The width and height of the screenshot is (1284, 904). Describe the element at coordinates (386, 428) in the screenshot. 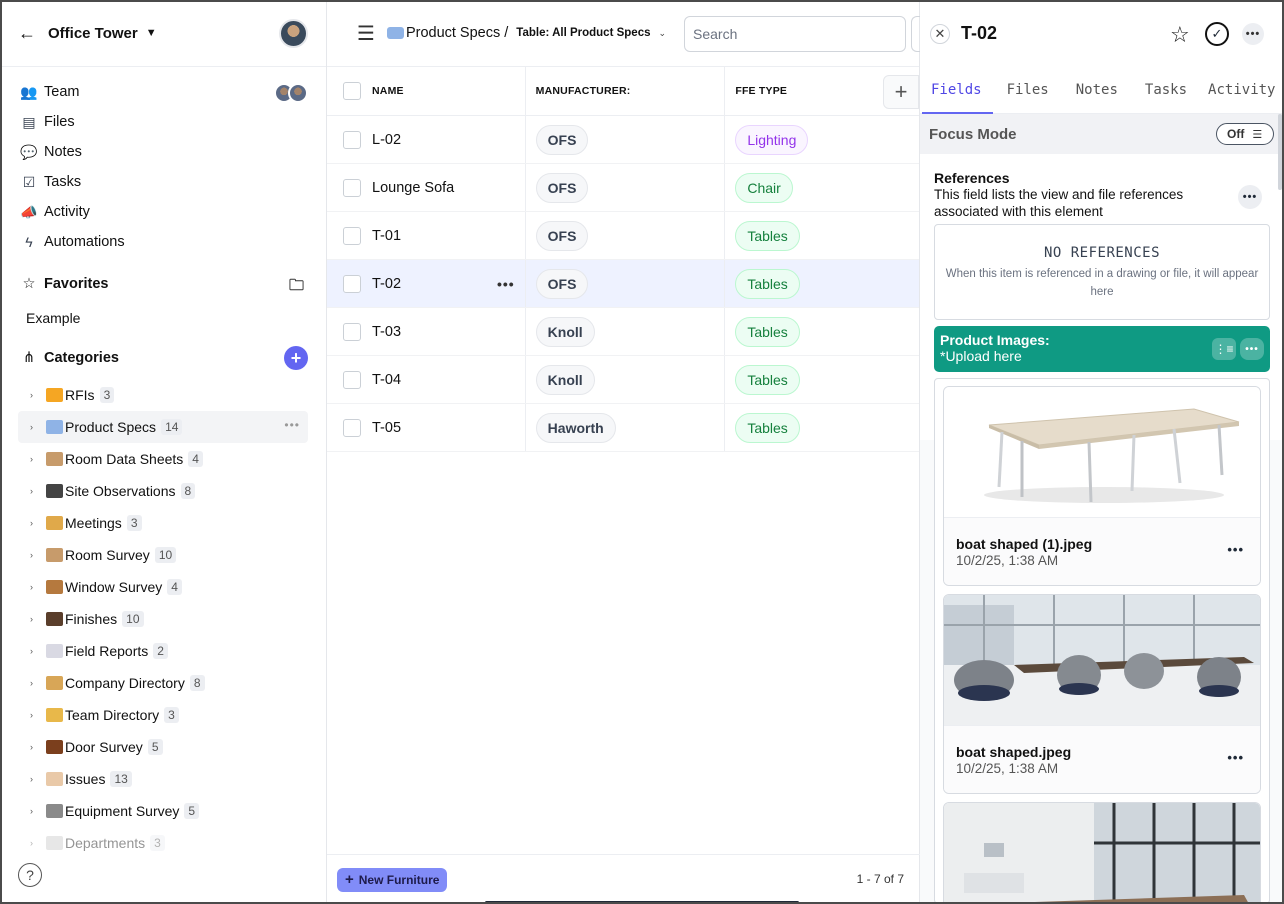

I see `row-name: T-05` at that location.